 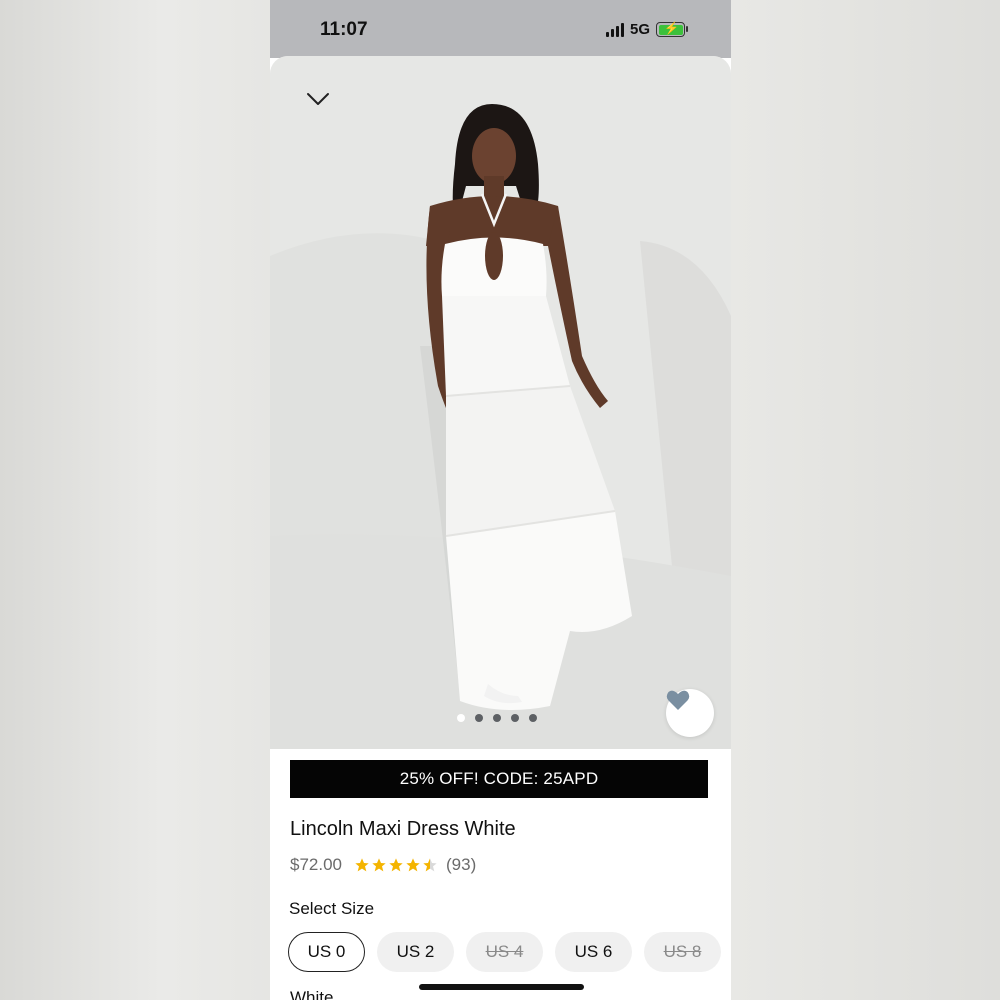 I want to click on size-option-us-0: US 0, so click(x=326, y=952).